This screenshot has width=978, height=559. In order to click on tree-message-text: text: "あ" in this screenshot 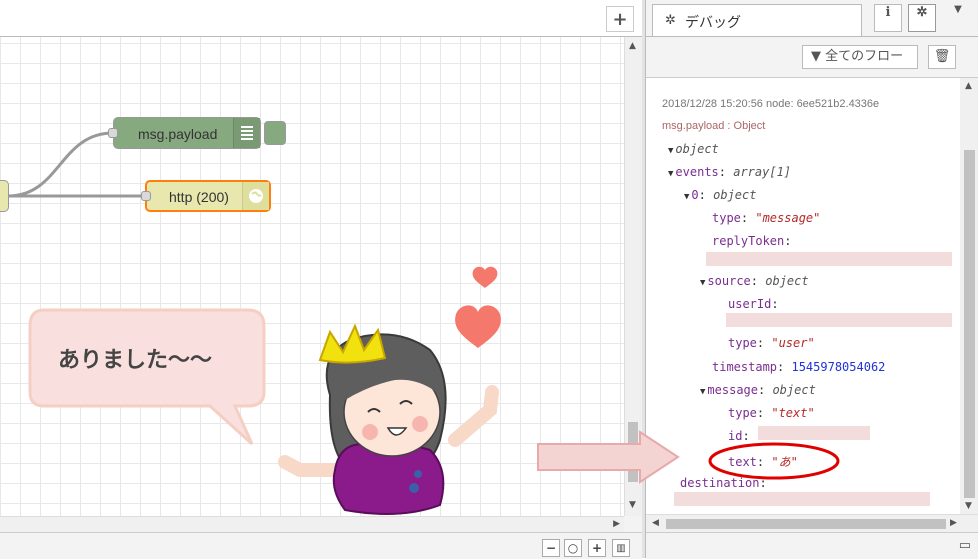, I will do `click(763, 462)`.